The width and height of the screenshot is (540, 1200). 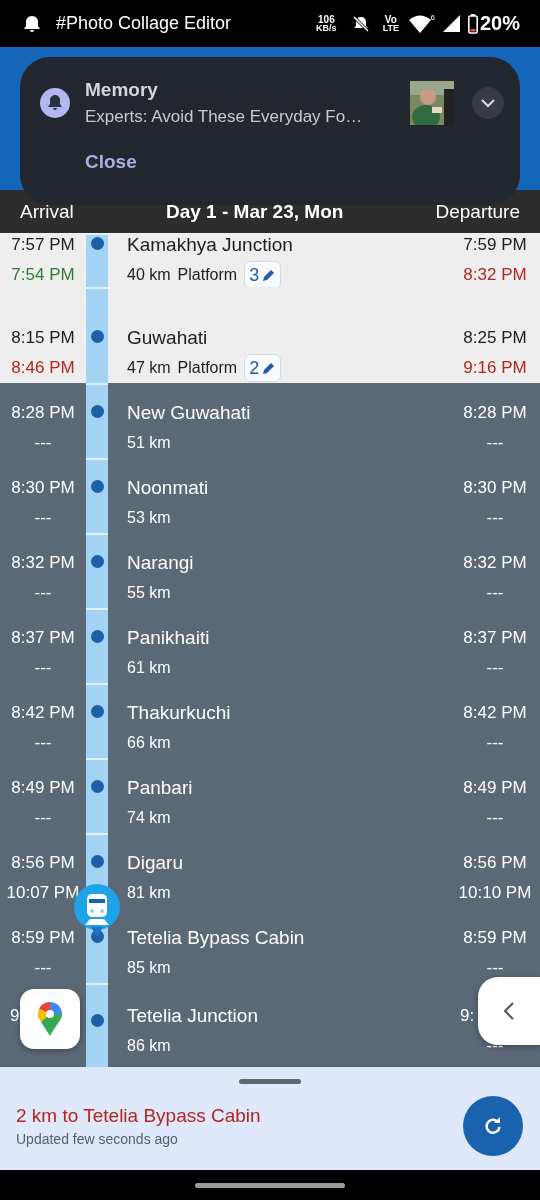 What do you see at coordinates (360, 23) in the screenshot?
I see `mute-icon` at bounding box center [360, 23].